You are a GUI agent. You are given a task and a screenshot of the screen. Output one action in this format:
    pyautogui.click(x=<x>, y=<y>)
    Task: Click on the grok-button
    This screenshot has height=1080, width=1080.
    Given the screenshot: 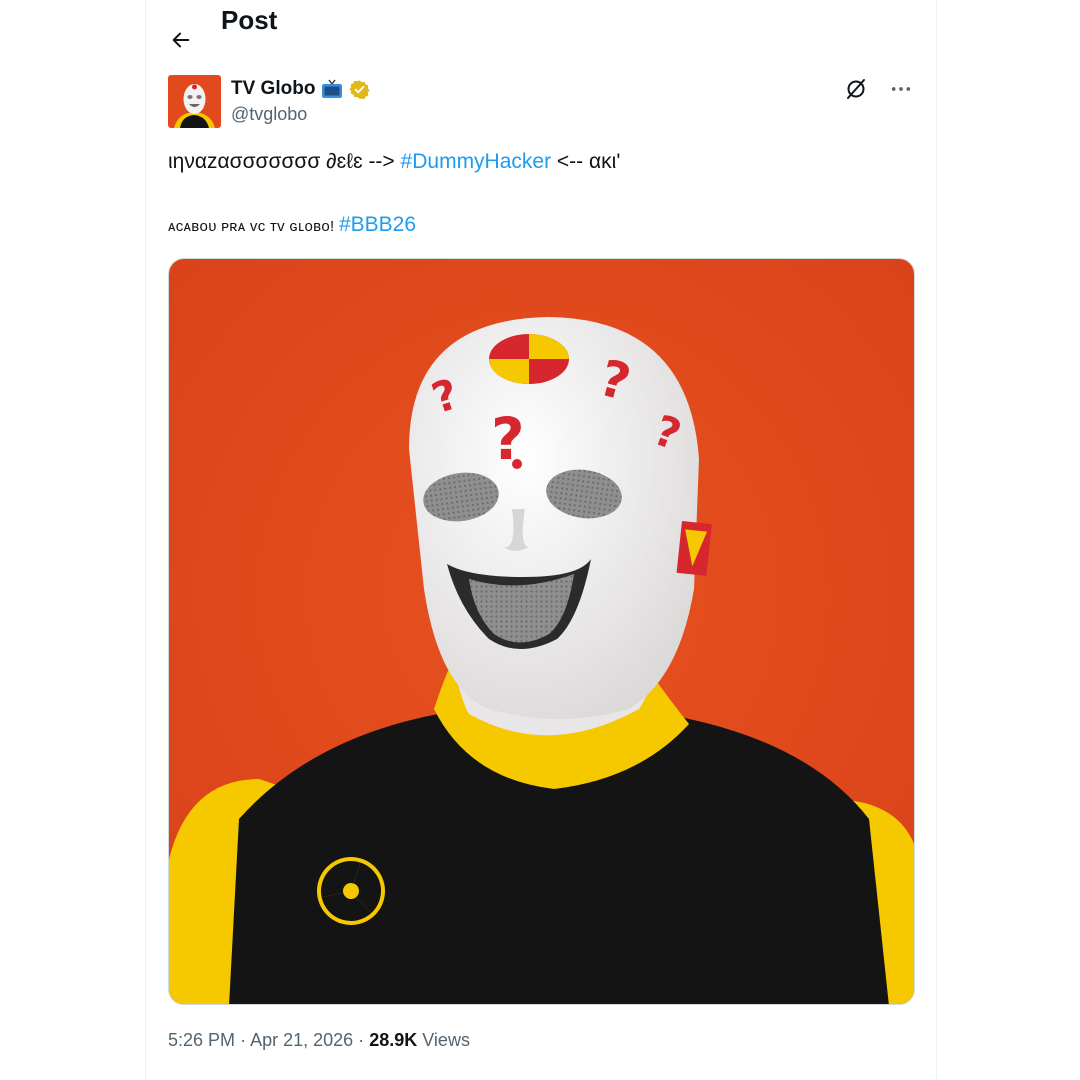 What is the action you would take?
    pyautogui.click(x=856, y=89)
    